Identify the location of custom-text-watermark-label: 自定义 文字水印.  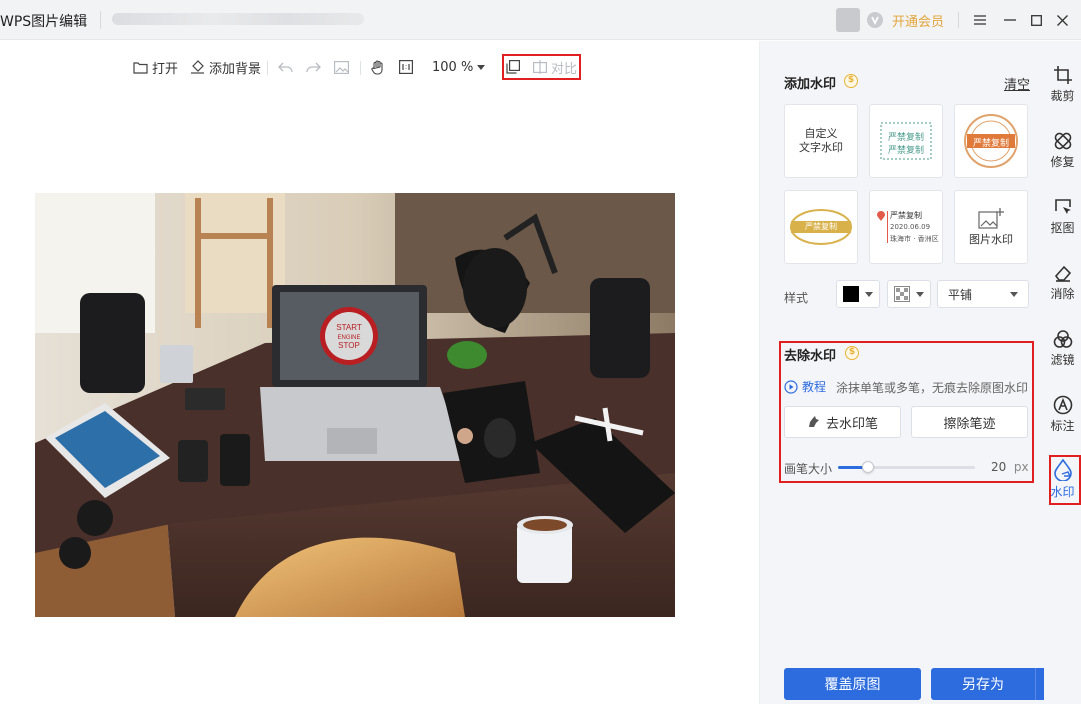
(821, 140).